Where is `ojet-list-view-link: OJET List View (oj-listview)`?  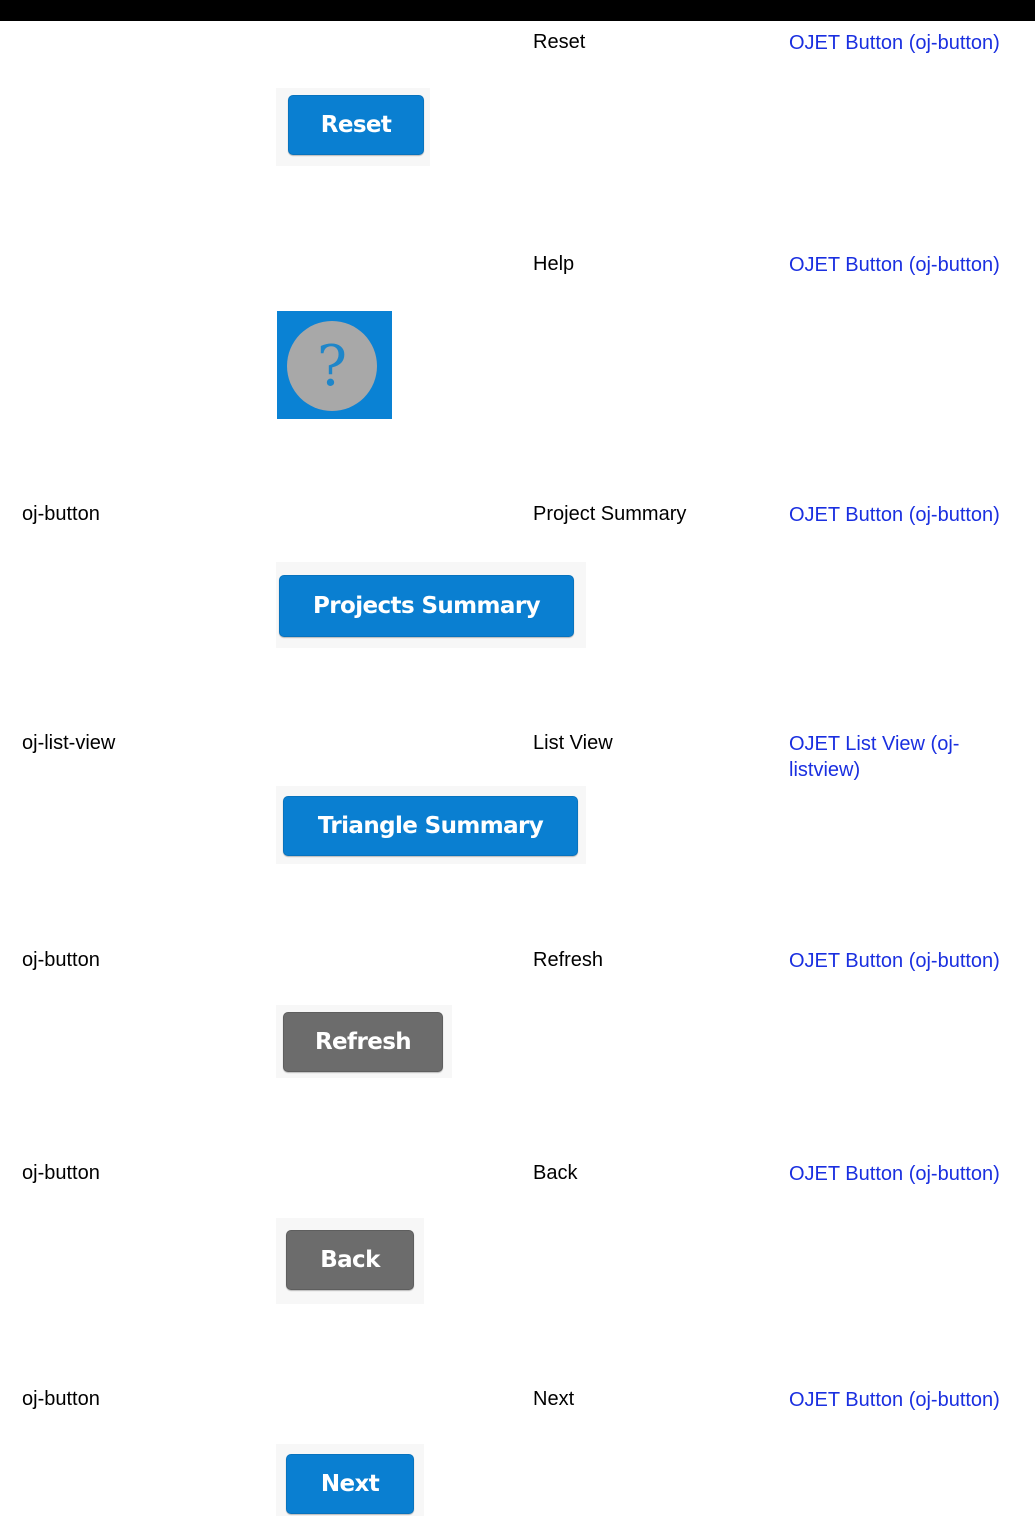 ojet-list-view-link: OJET List View (oj-listview) is located at coordinates (899, 757).